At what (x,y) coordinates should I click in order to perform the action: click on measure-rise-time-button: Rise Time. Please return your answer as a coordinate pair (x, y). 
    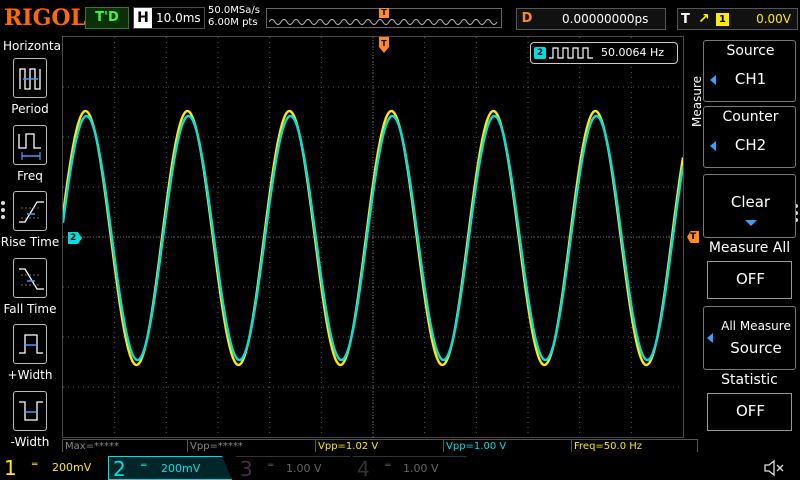
    Looking at the image, I should click on (30, 223).